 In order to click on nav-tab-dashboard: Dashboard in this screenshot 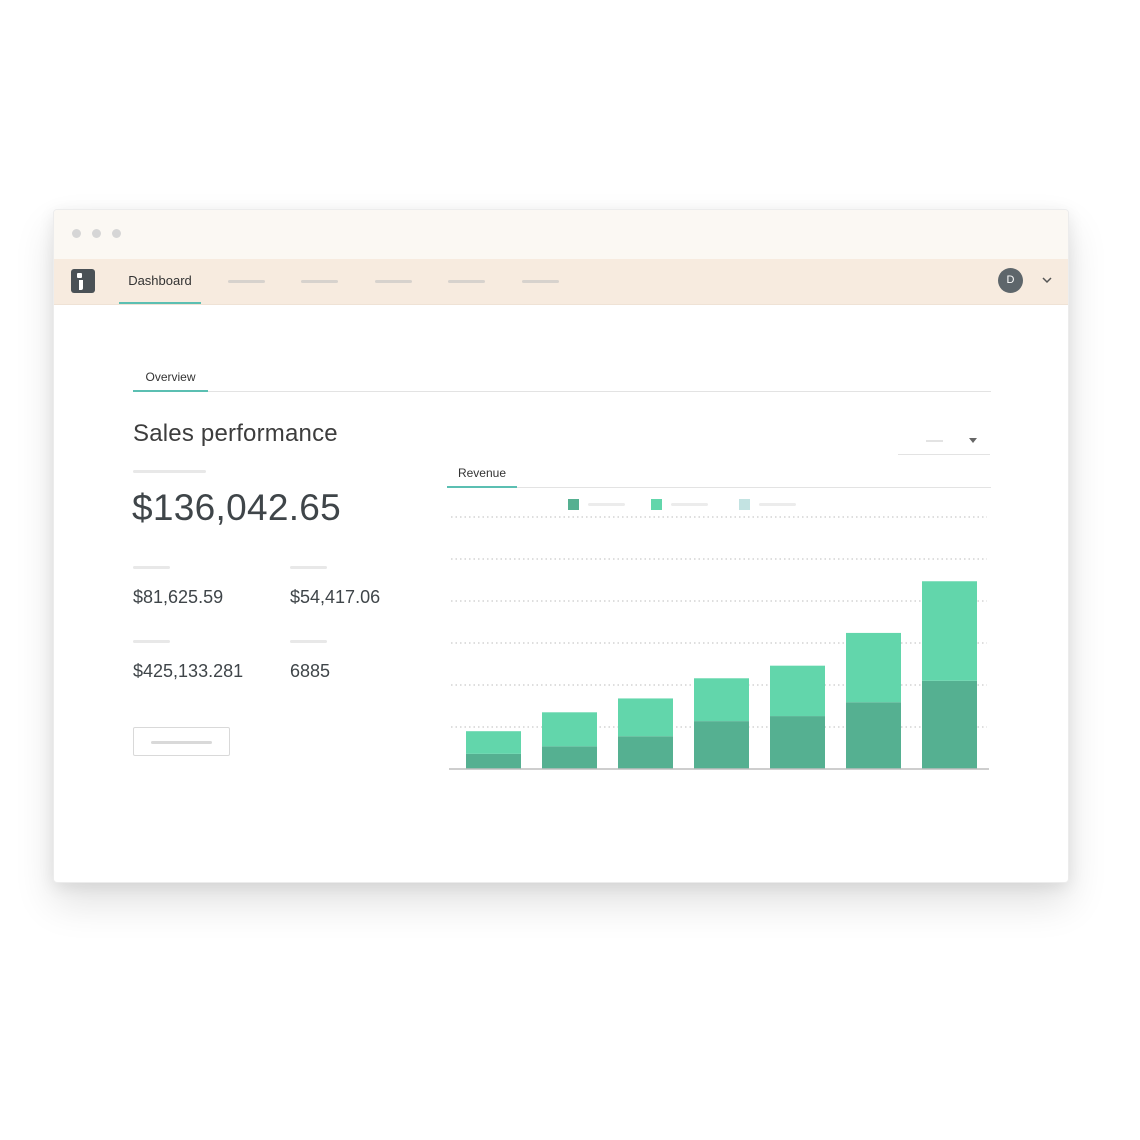, I will do `click(160, 281)`.